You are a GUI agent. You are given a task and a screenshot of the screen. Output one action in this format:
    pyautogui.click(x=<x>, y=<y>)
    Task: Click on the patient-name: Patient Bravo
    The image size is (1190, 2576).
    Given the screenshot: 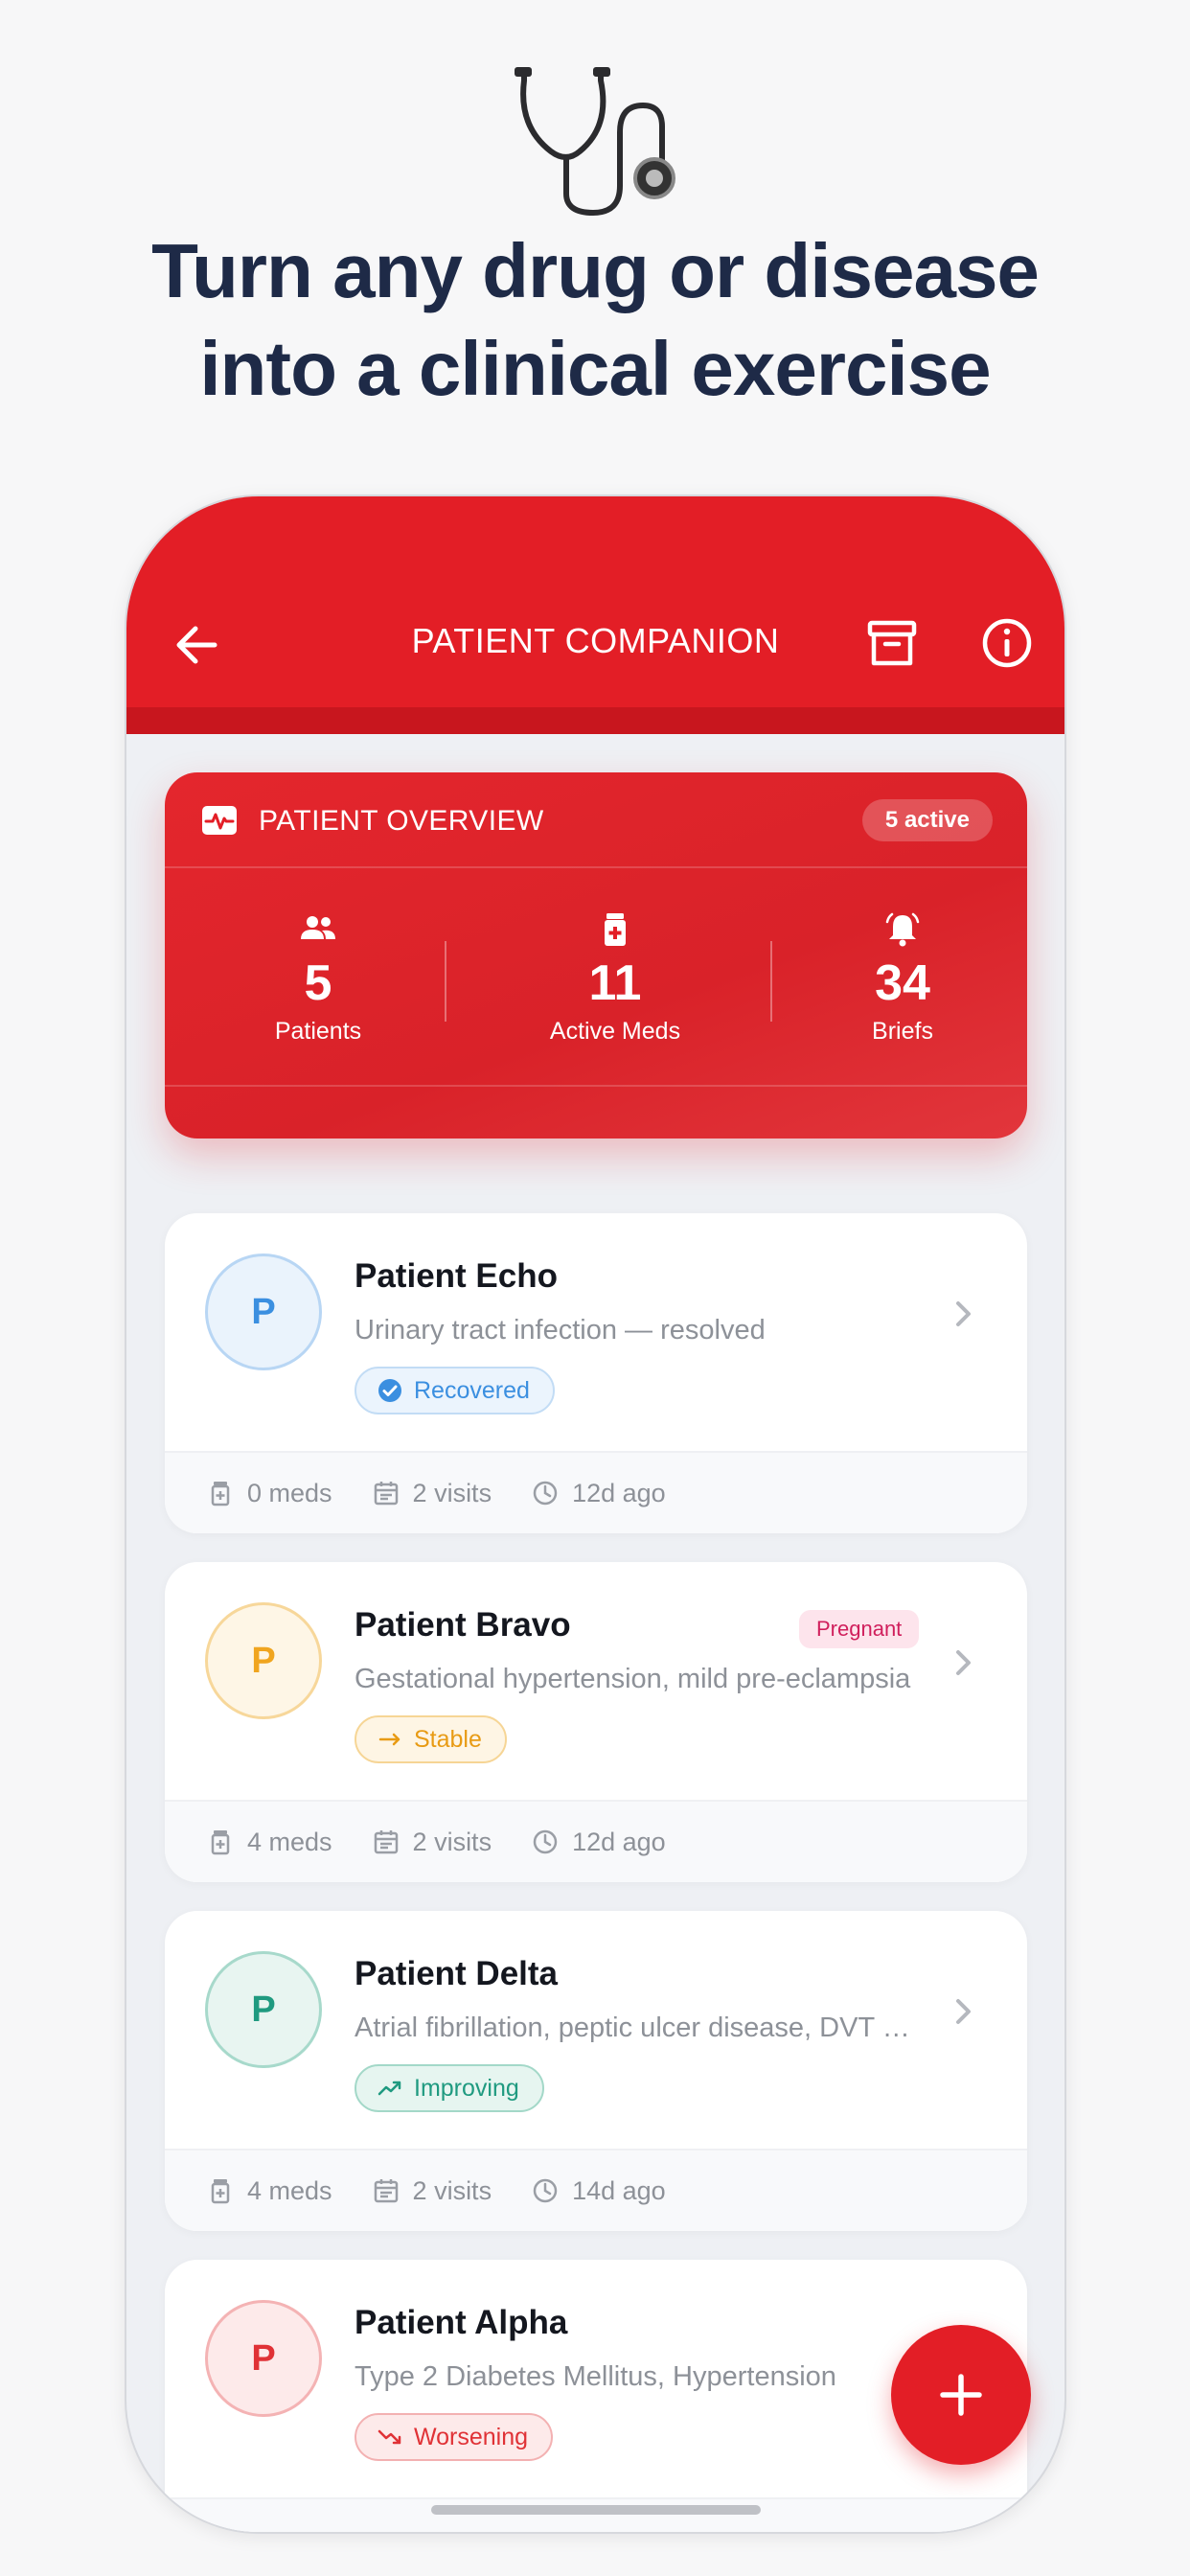 What is the action you would take?
    pyautogui.click(x=463, y=1625)
    